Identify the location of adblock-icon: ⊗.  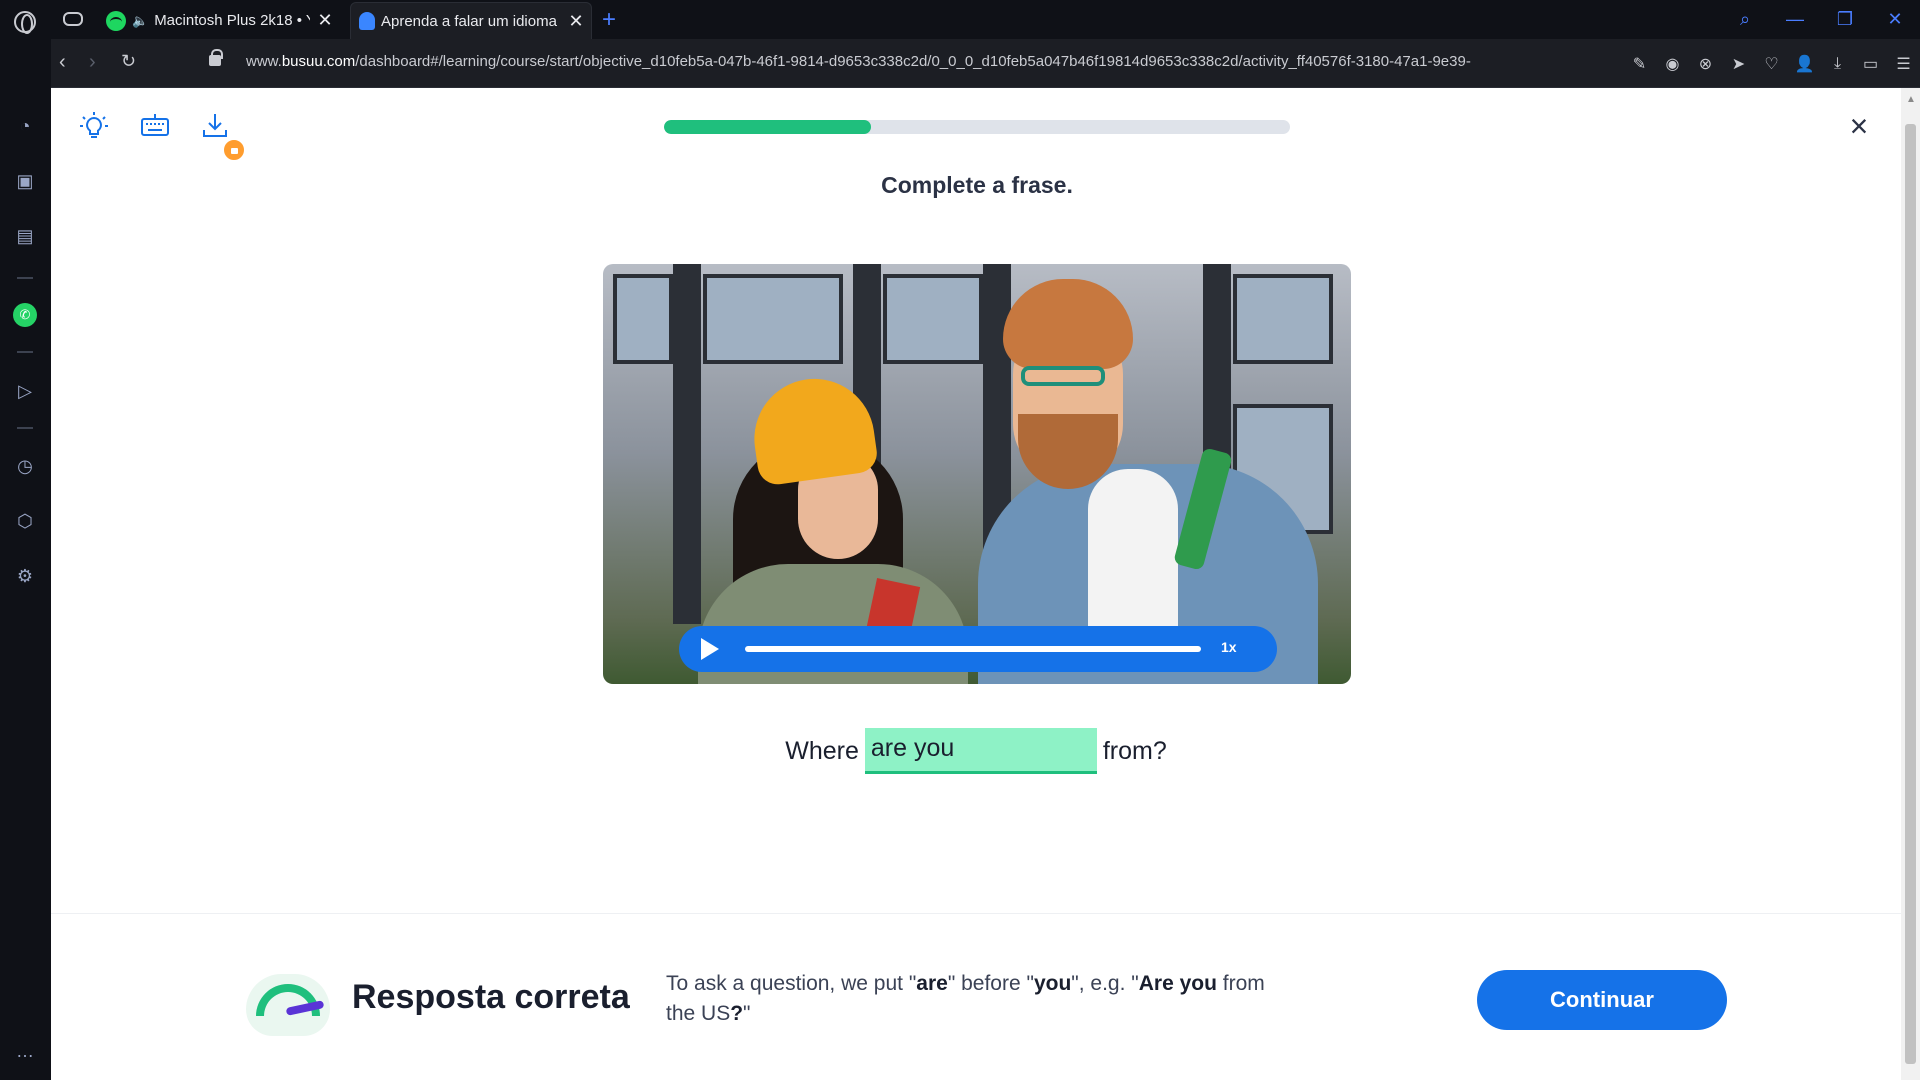
(1705, 64).